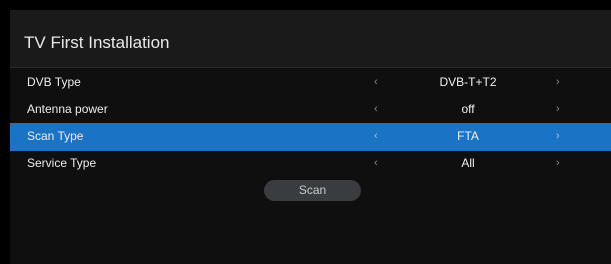 Image resolution: width=611 pixels, height=264 pixels. I want to click on setting-row-scan-type: Scan Type ‹ FTA ›, so click(310, 137).